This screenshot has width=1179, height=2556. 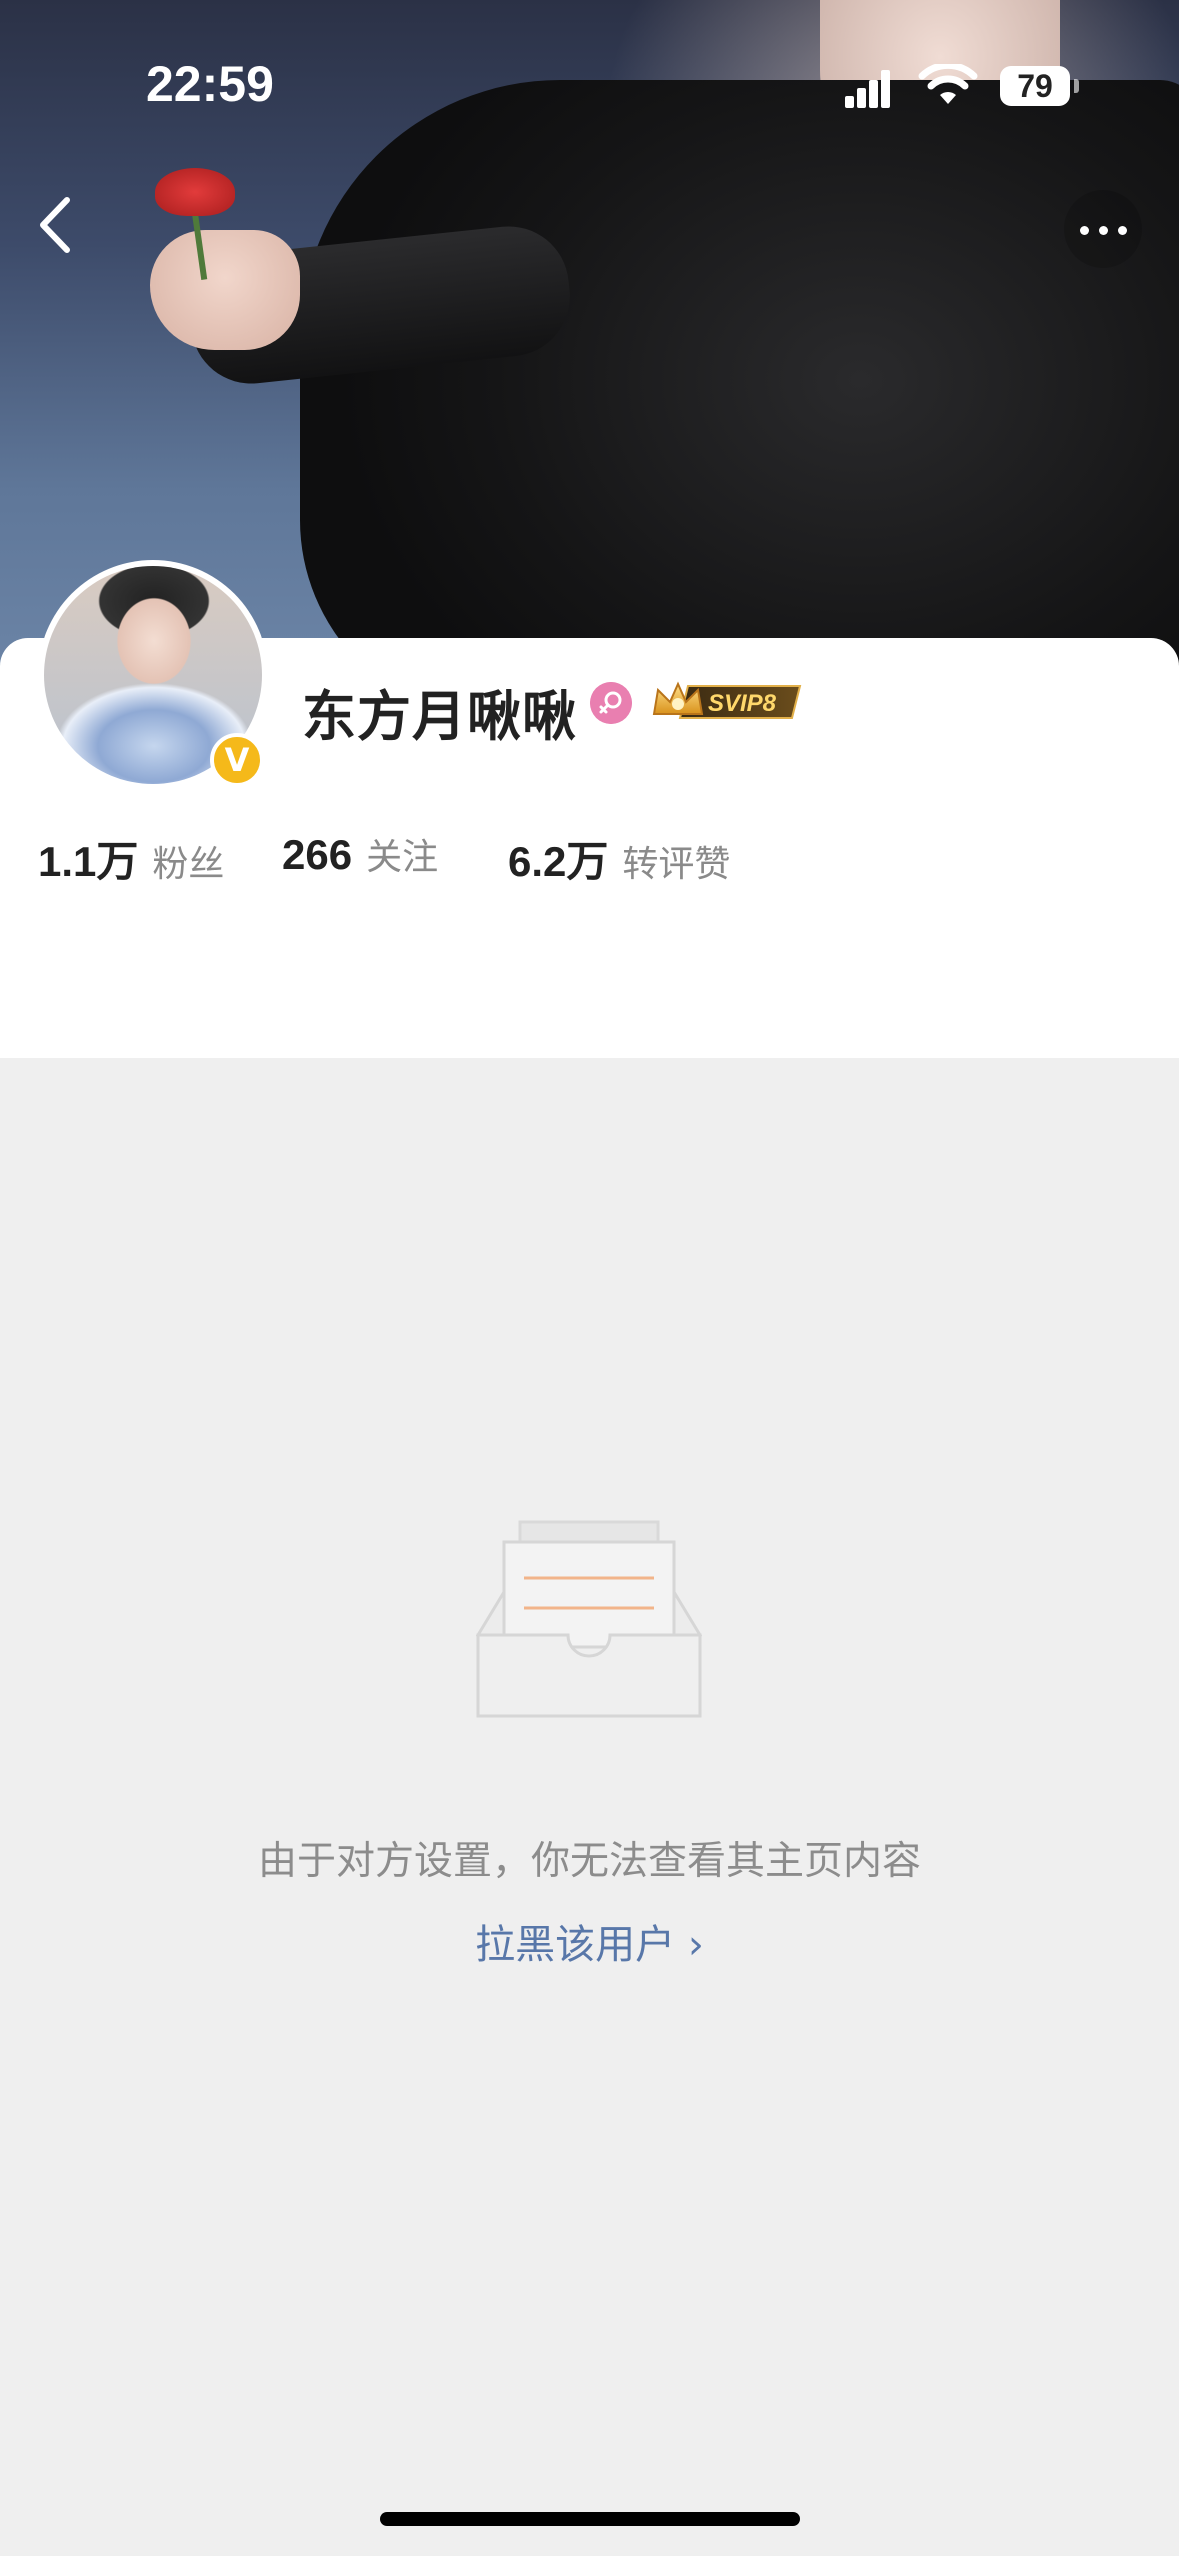 I want to click on stat-interactions-number: 6.2万, so click(x=558, y=861).